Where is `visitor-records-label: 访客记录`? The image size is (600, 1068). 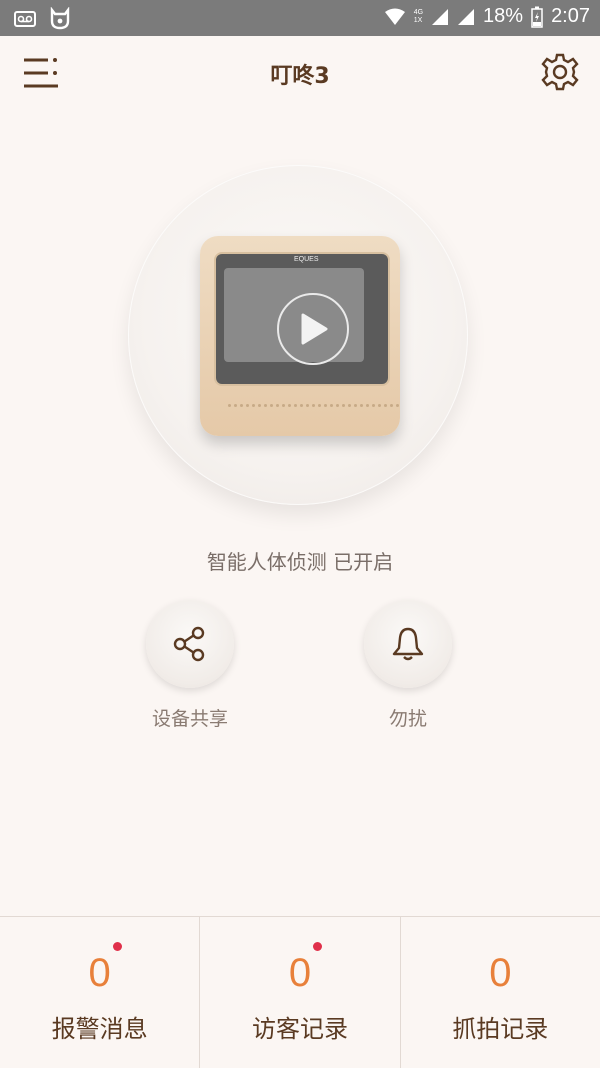 visitor-records-label: 访客记录 is located at coordinates (299, 1029).